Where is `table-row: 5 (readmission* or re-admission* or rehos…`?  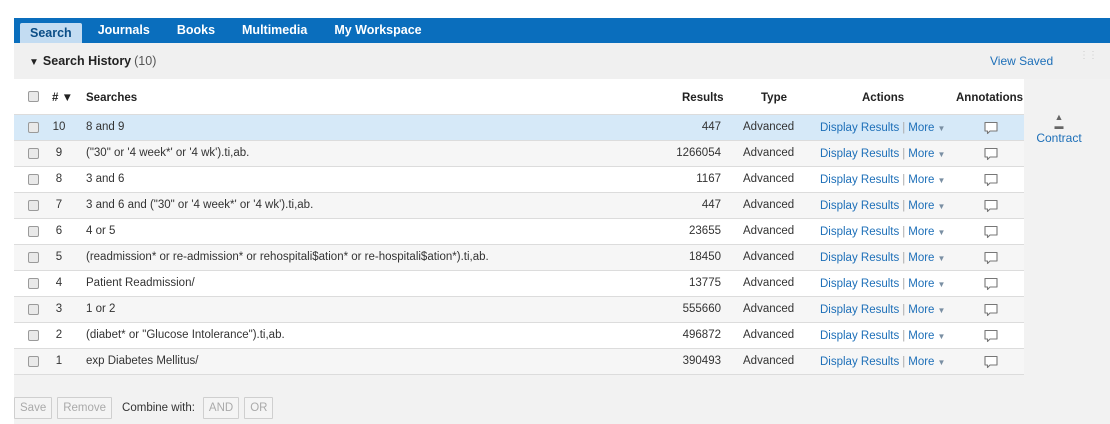 table-row: 5 (readmission* or re-admission* or rehos… is located at coordinates (519, 258).